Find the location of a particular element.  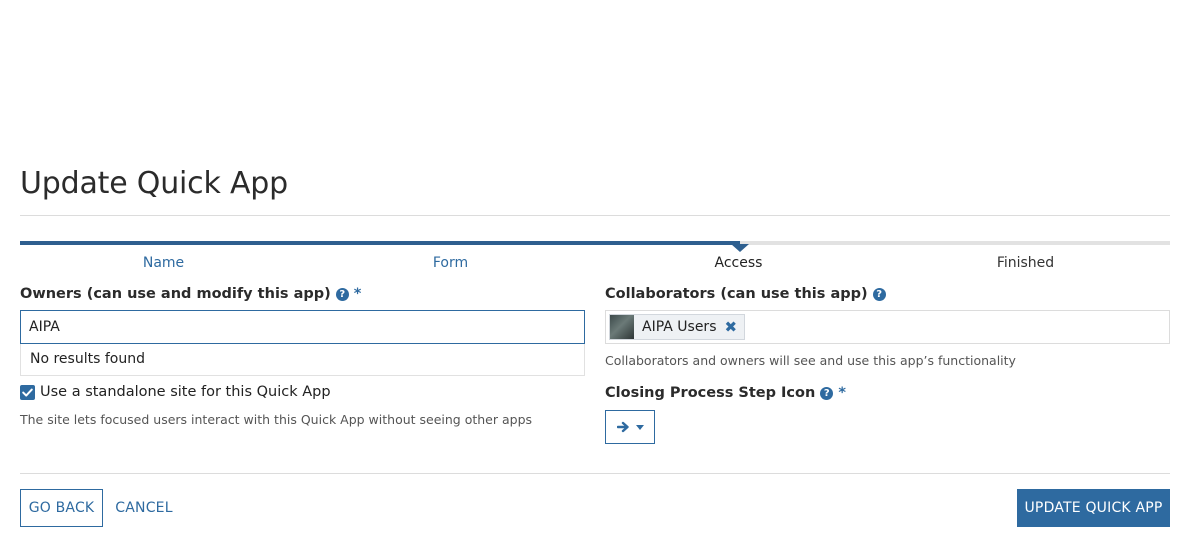

collaborators-help-icon: ? is located at coordinates (879, 294).